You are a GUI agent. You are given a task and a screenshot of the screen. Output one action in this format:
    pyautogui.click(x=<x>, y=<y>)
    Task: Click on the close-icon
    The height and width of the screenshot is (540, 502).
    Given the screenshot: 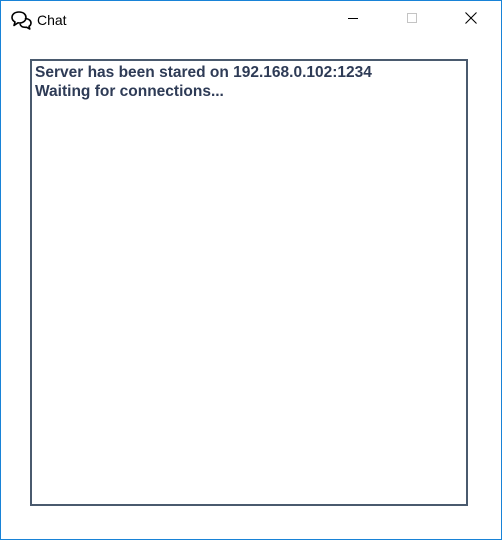 What is the action you would take?
    pyautogui.click(x=471, y=20)
    